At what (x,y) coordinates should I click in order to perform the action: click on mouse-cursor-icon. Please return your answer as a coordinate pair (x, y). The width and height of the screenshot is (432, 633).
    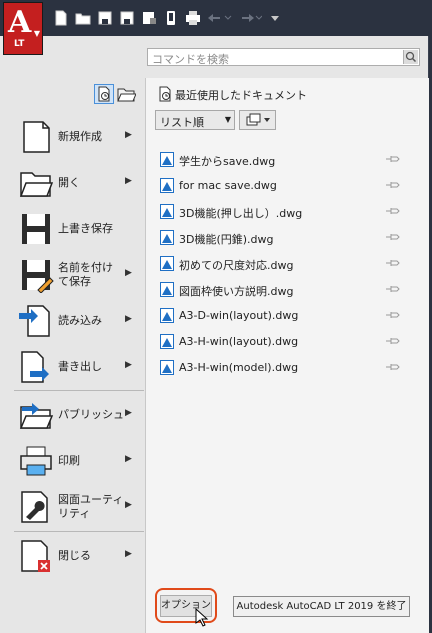
    Looking at the image, I should click on (202, 617).